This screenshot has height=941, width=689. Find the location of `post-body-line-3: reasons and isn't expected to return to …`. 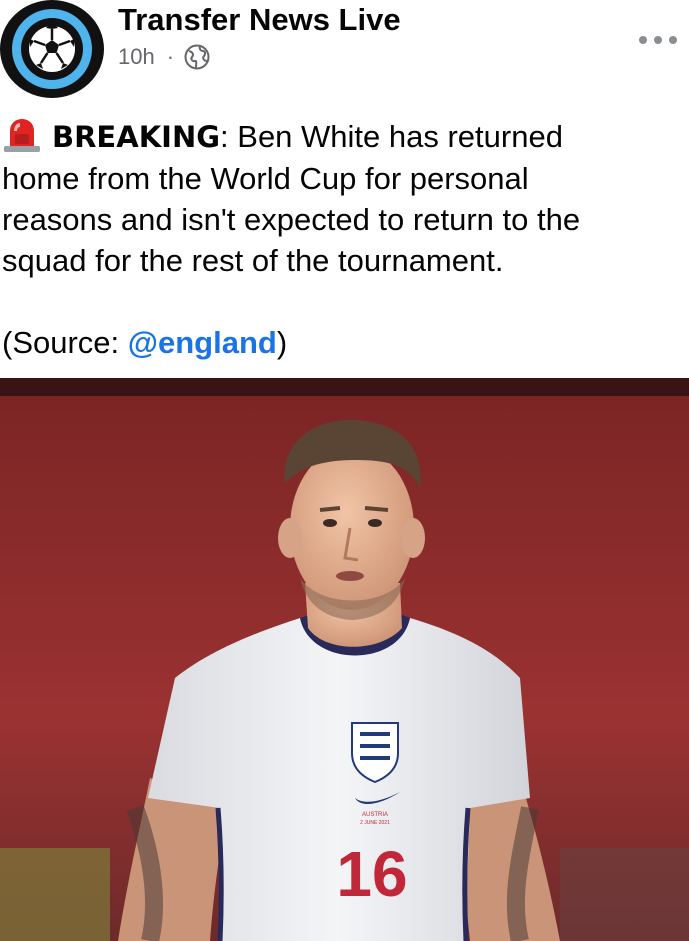

post-body-line-3: reasons and isn't expected to return to … is located at coordinates (291, 219).